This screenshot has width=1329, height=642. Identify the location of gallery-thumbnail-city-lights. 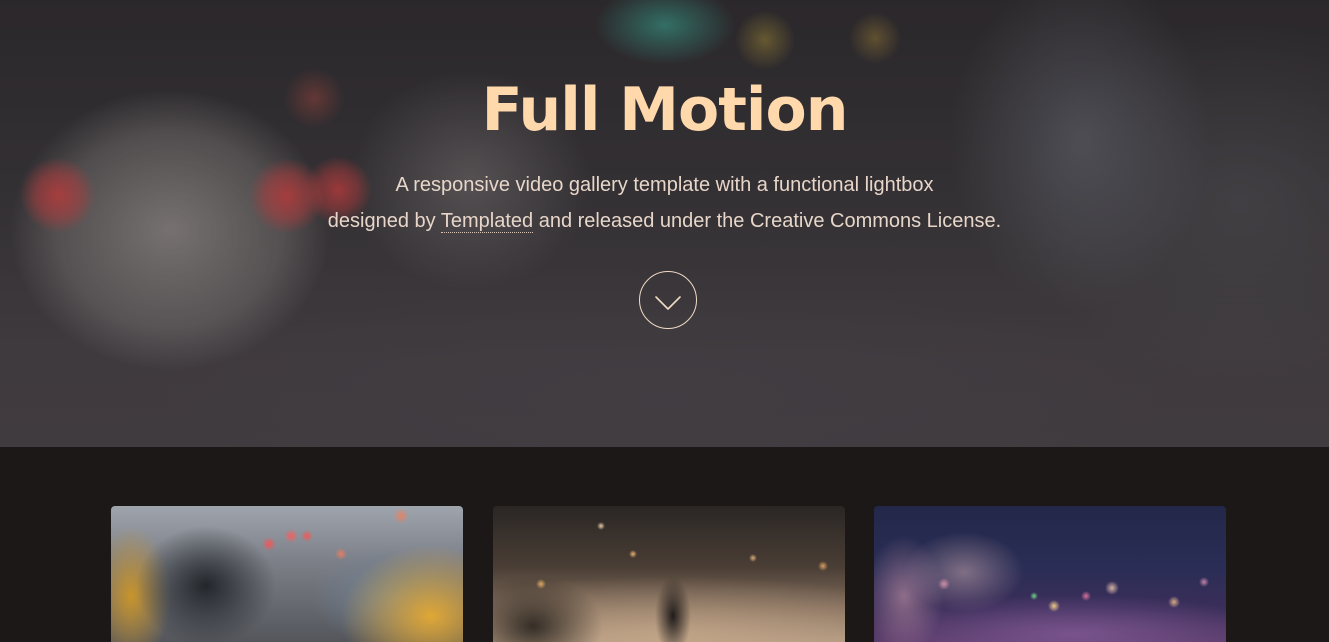
(1050, 574).